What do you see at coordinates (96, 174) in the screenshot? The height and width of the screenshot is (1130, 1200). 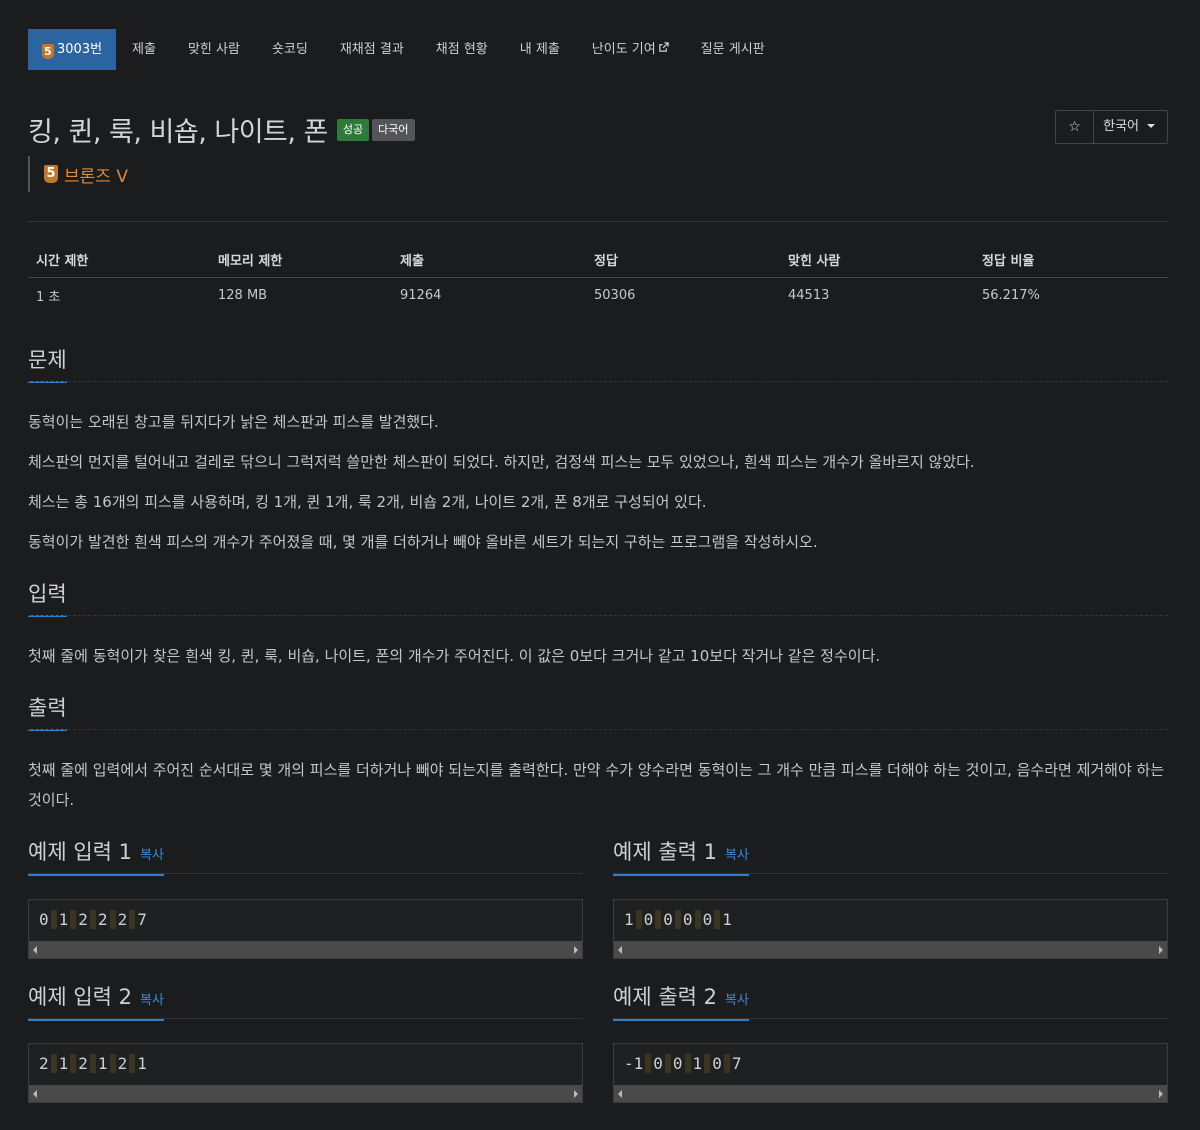 I see `tier-label: 브론즈 V` at bounding box center [96, 174].